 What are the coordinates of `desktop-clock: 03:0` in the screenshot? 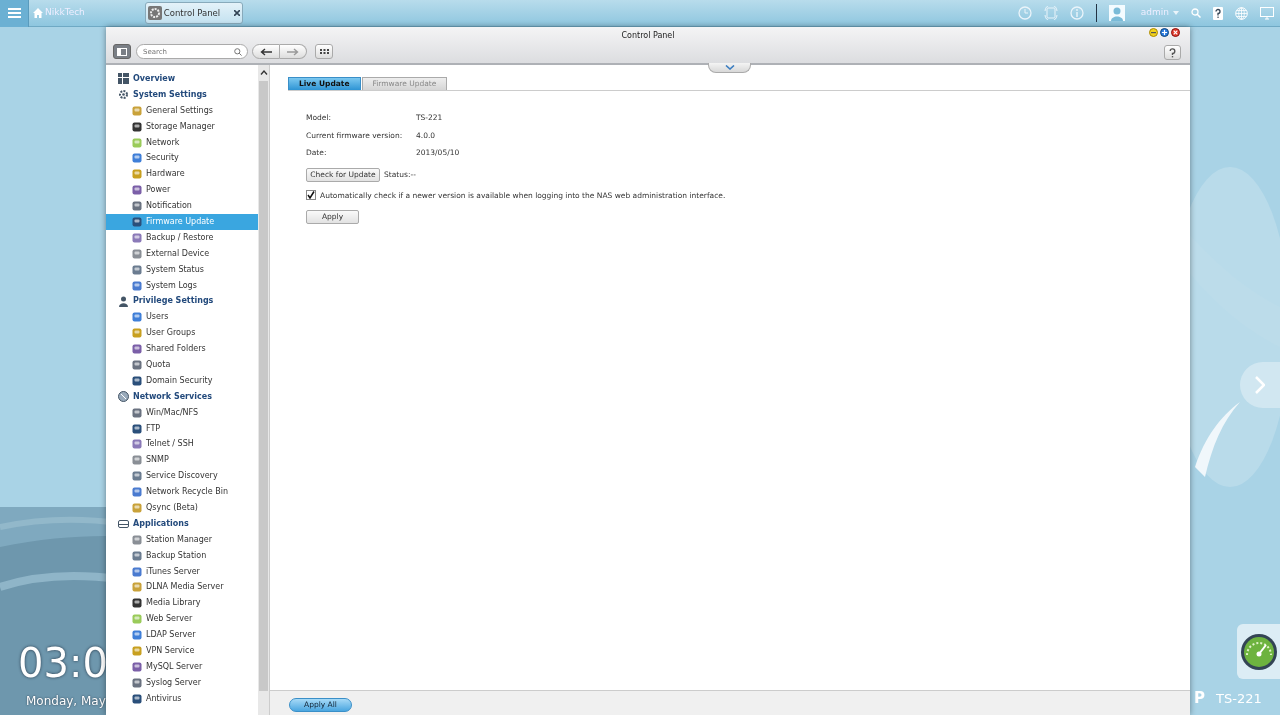 It's located at (63, 663).